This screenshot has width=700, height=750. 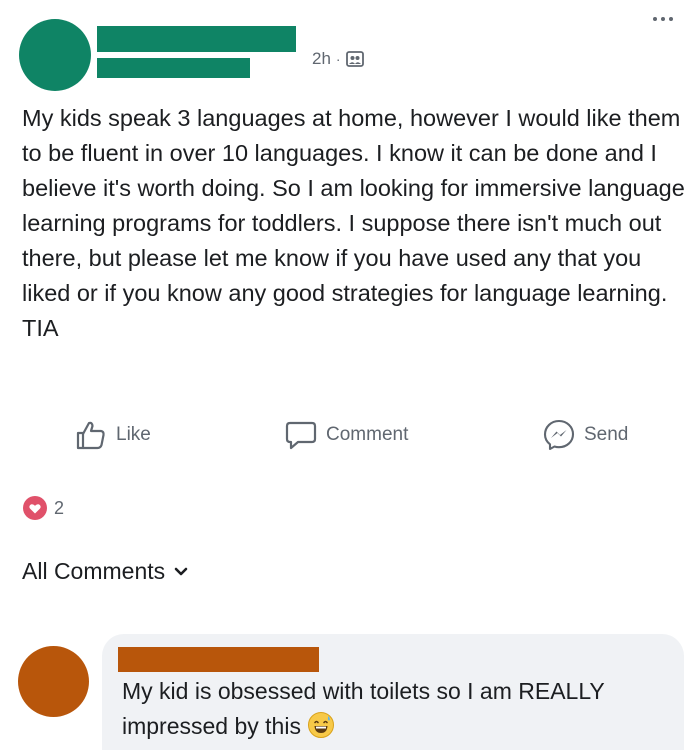 What do you see at coordinates (350, 47) in the screenshot?
I see `post-header: 2h ·` at bounding box center [350, 47].